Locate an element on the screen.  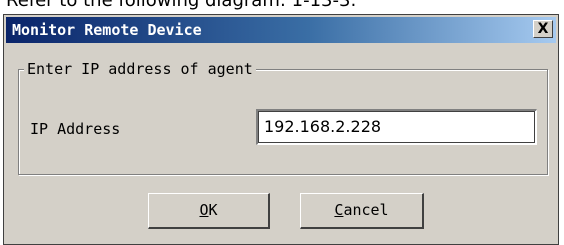
ok-mnemonic: O is located at coordinates (204, 210).